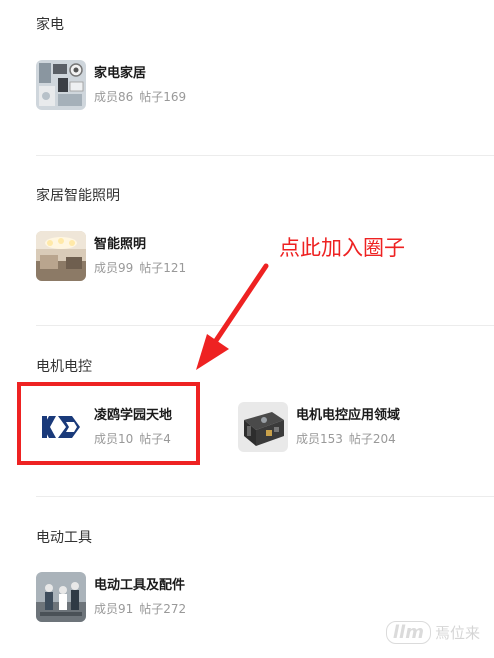 The image size is (494, 658). Describe the element at coordinates (372, 439) in the screenshot. I see `group-posts: 帖子204` at that location.